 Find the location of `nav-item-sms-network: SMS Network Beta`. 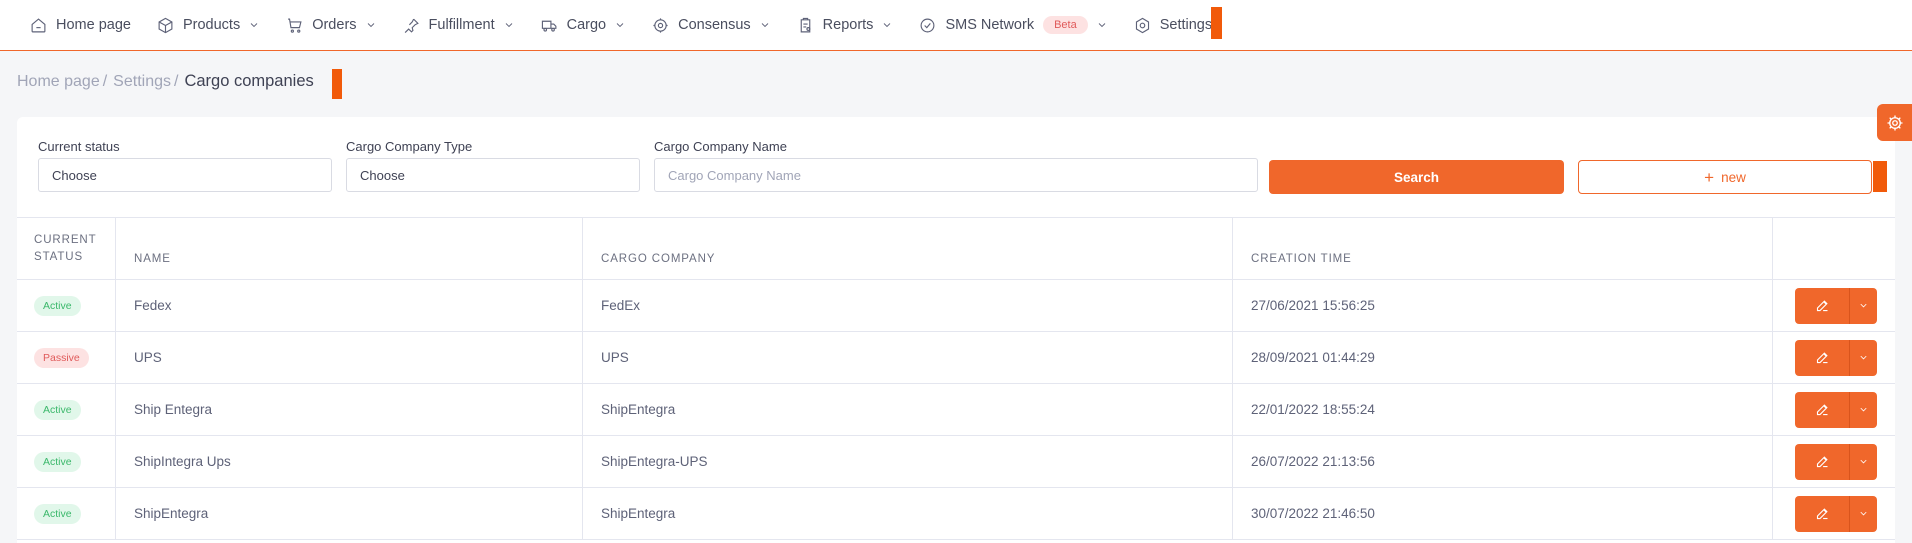

nav-item-sms-network: SMS Network Beta is located at coordinates (1013, 25).